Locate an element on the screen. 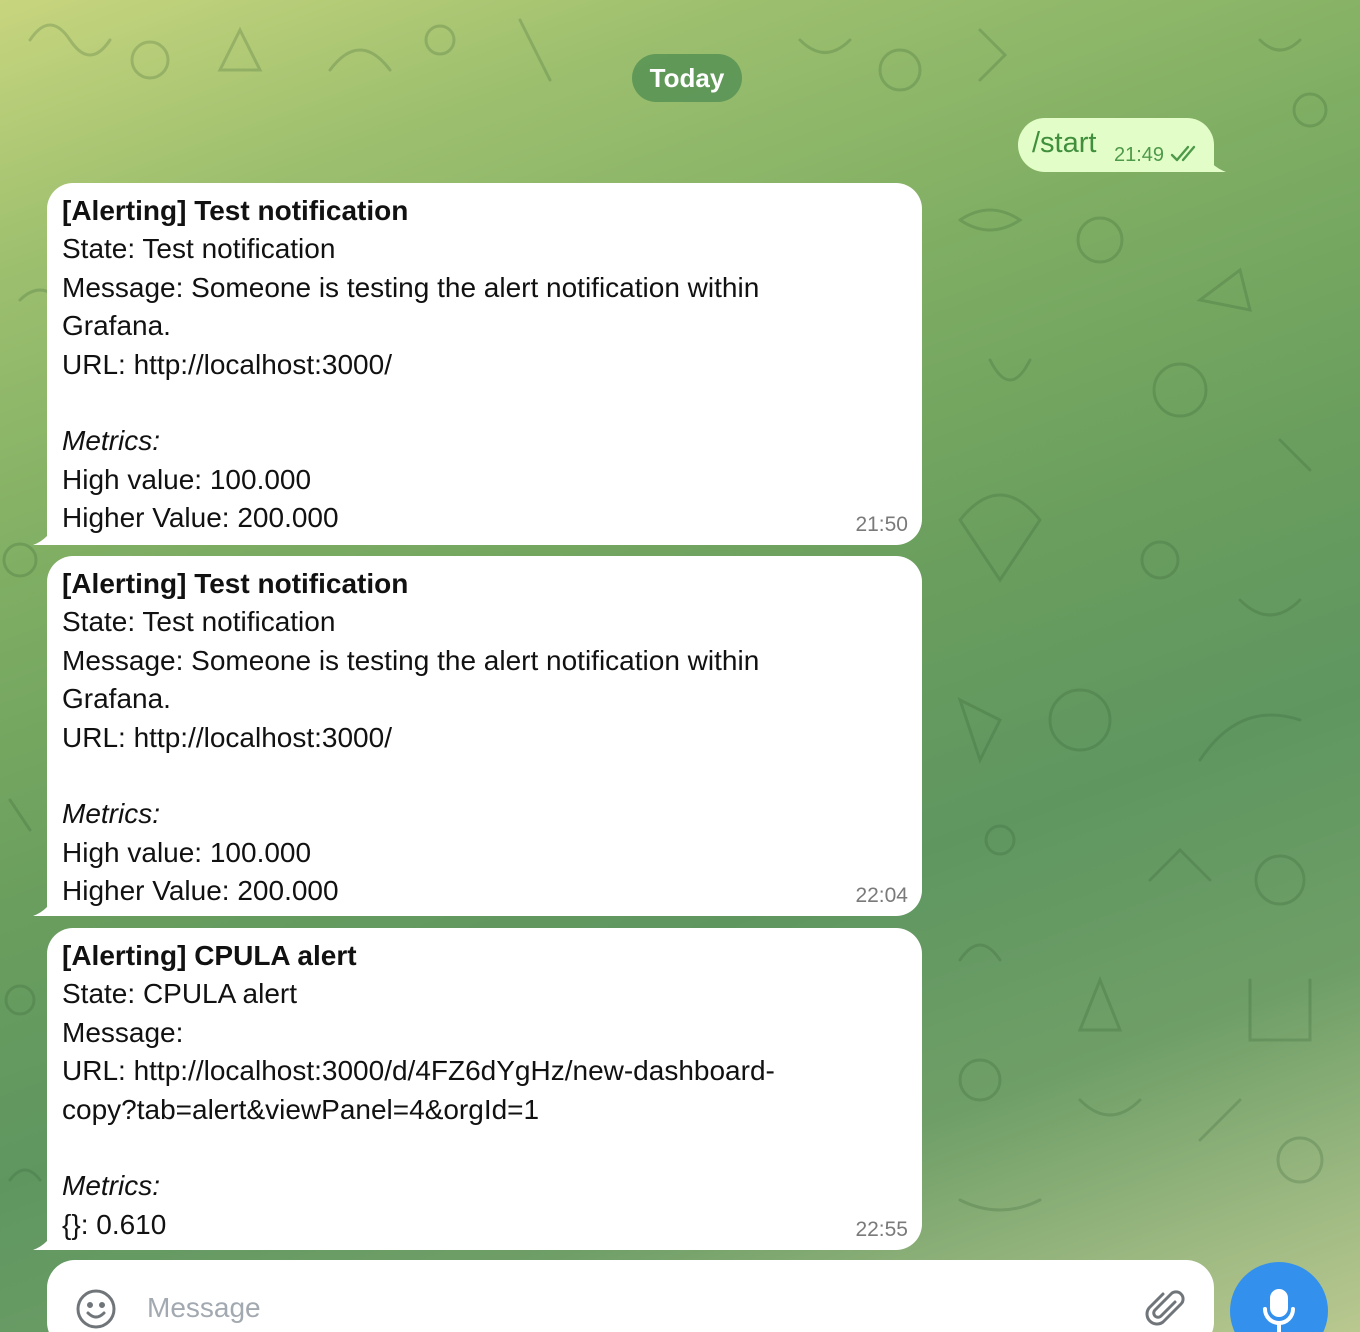 Image resolution: width=1360 pixels, height=1332 pixels. message-line: [Alerting] CPULA alert is located at coordinates (209, 955).